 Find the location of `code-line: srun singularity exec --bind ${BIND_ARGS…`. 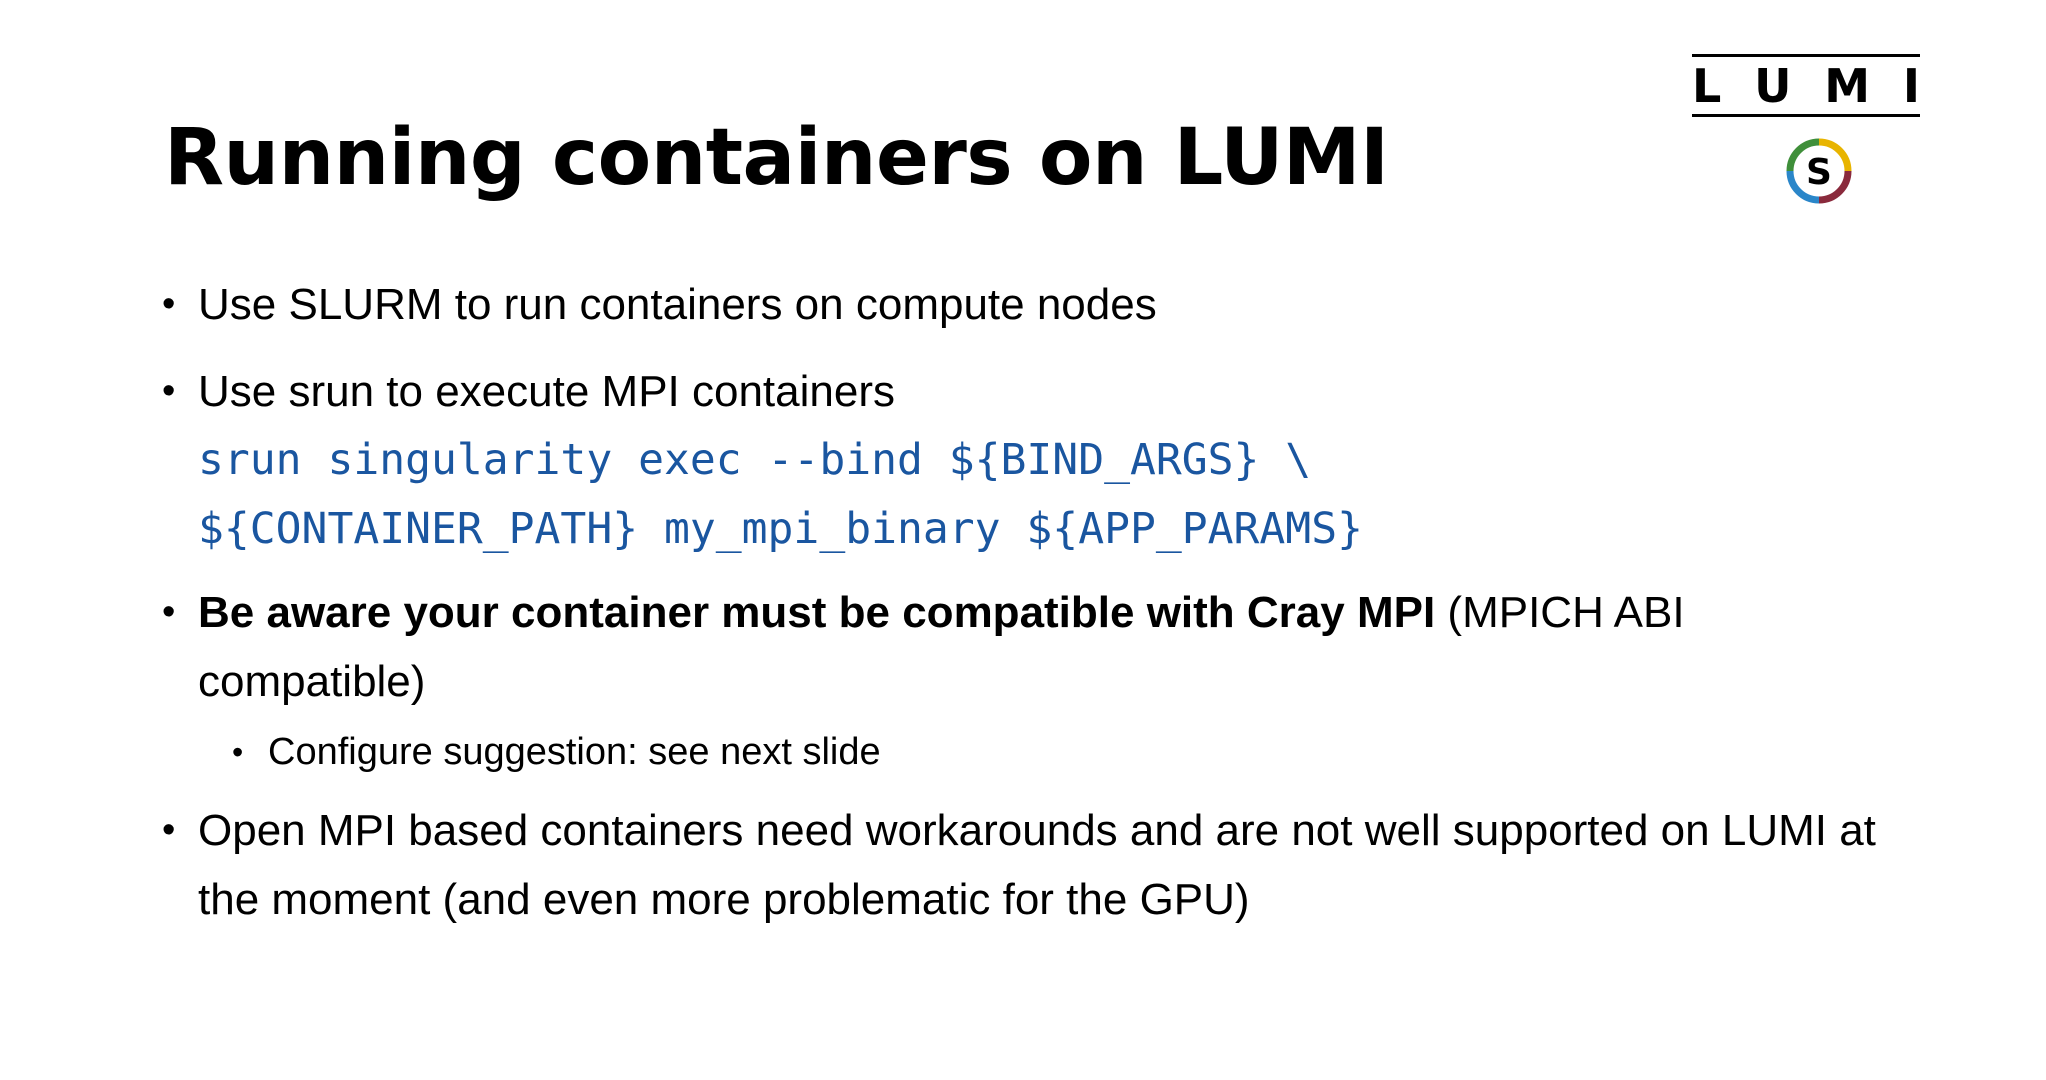

code-line: srun singularity exec --bind ${BIND_ARGS… is located at coordinates (755, 460).